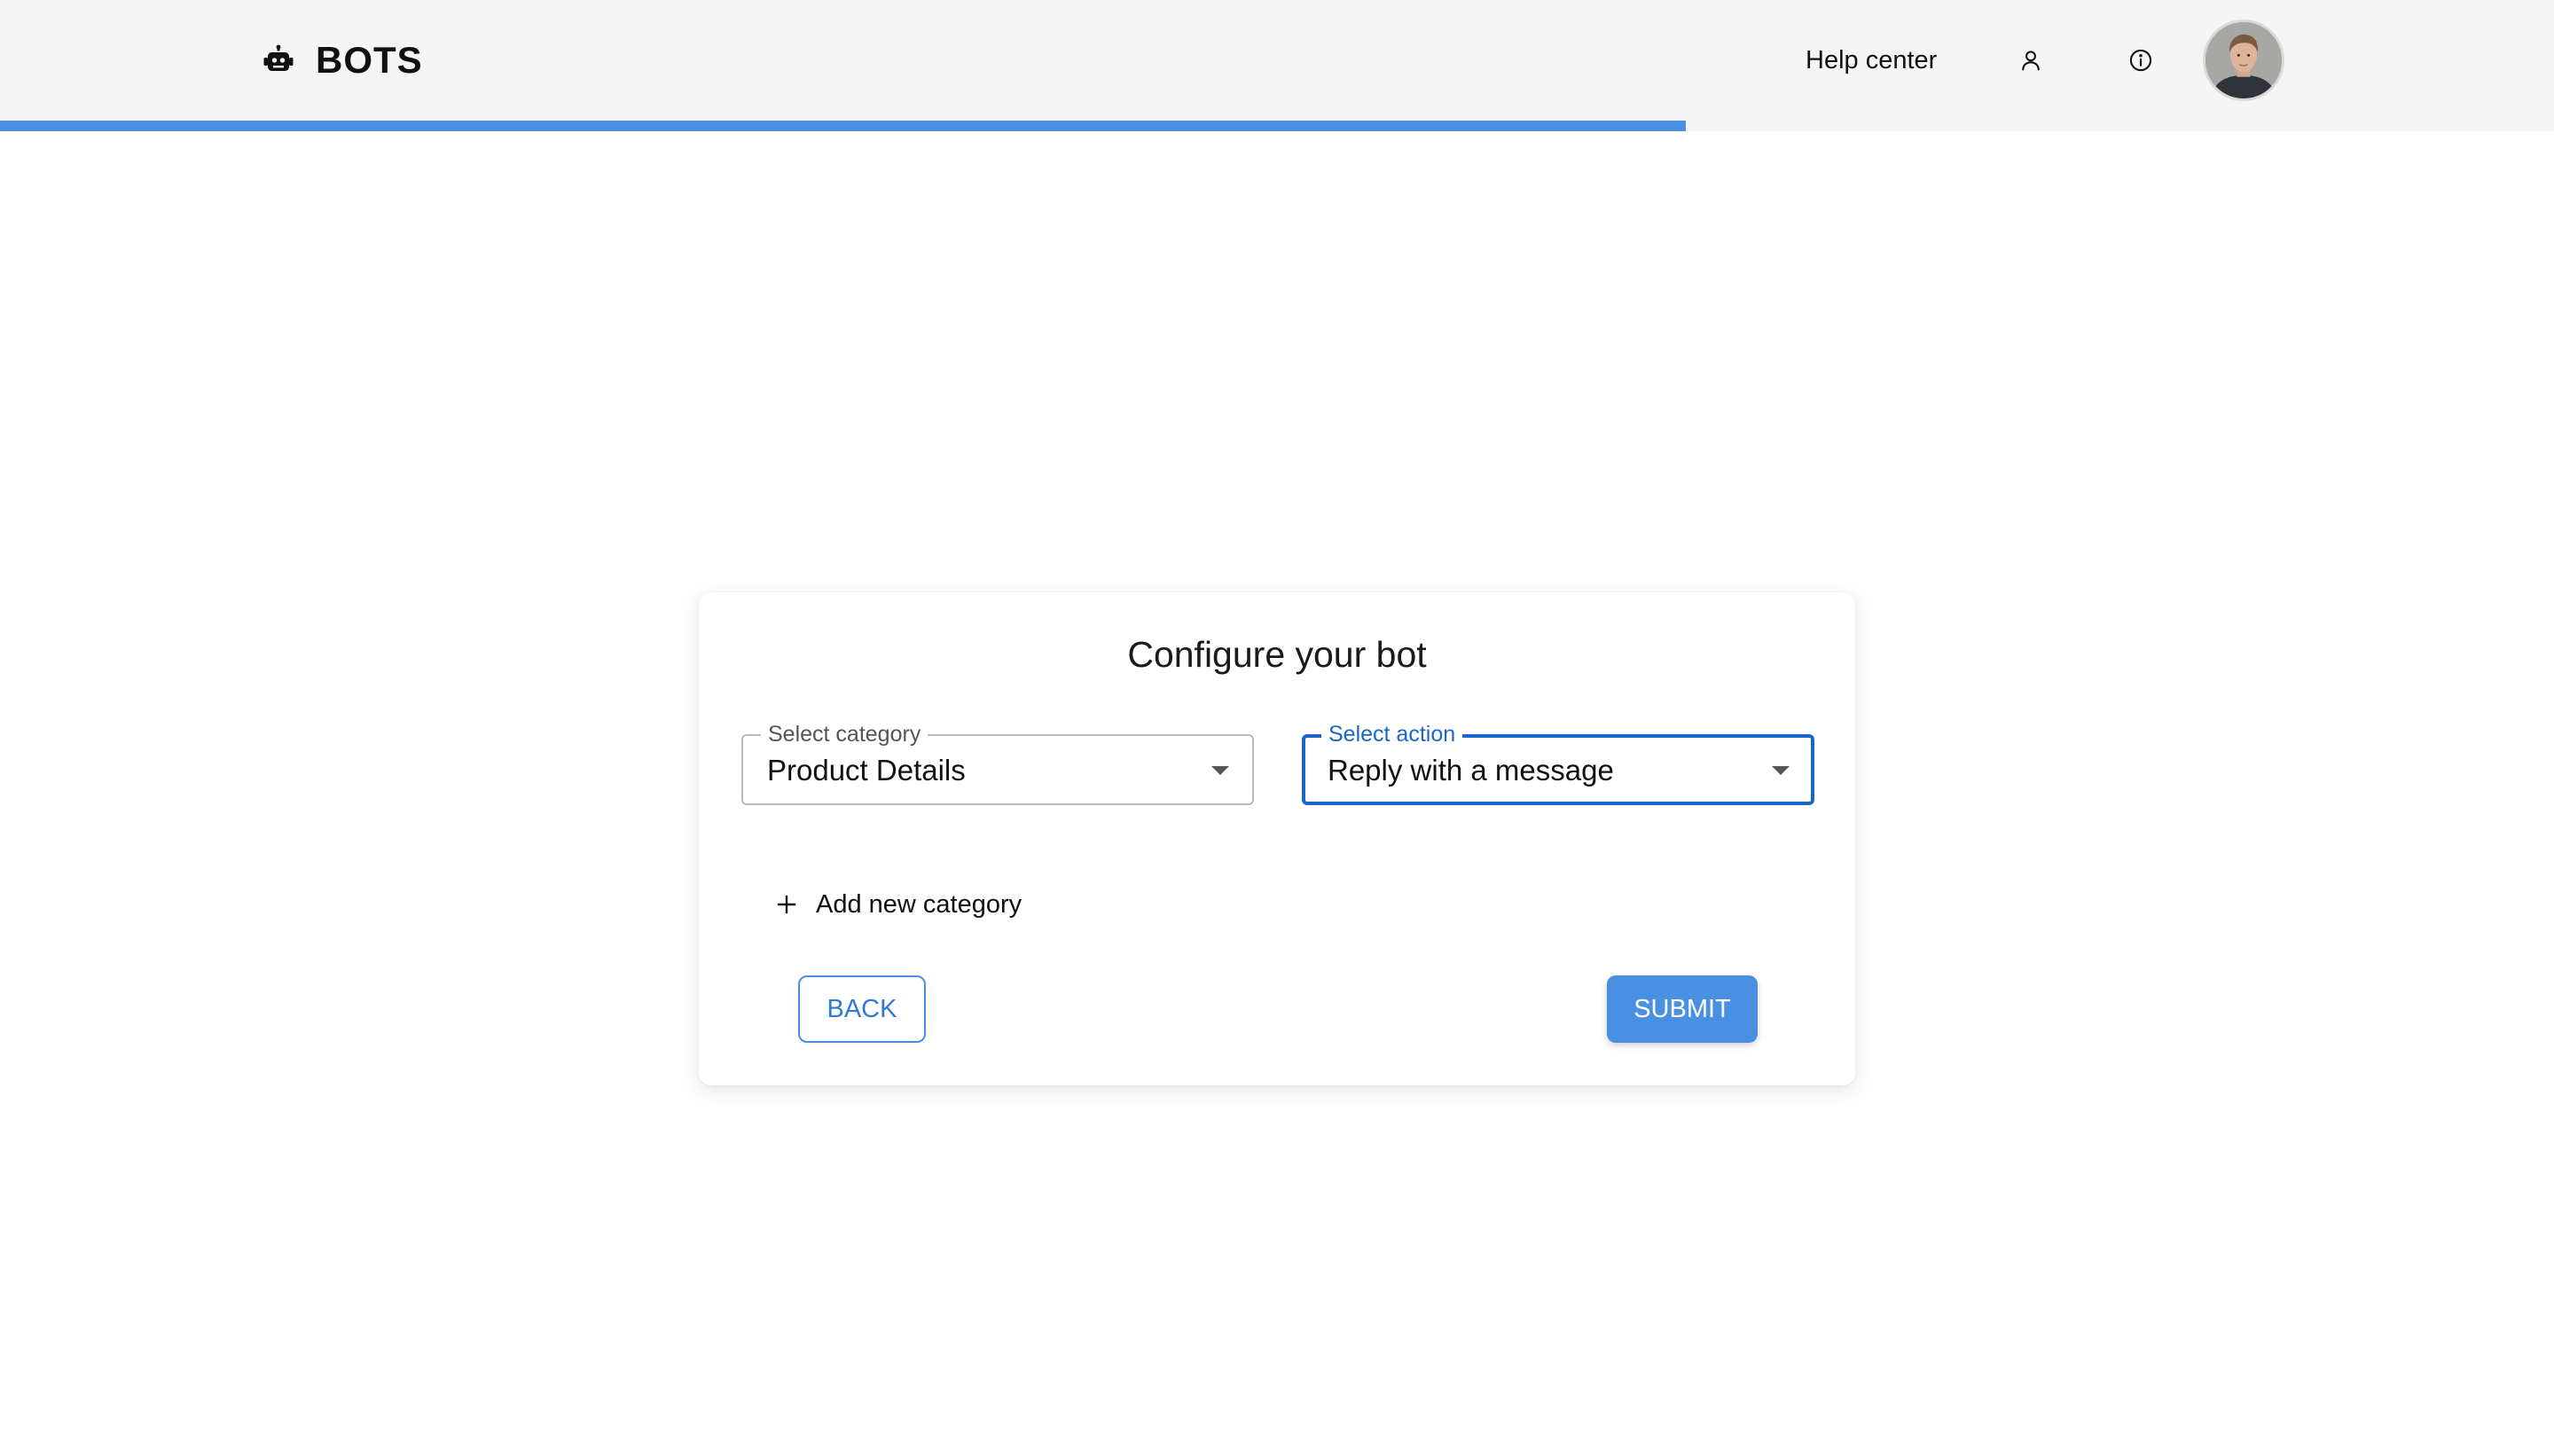  Describe the element at coordinates (278, 57) in the screenshot. I see `robot-icon` at that location.